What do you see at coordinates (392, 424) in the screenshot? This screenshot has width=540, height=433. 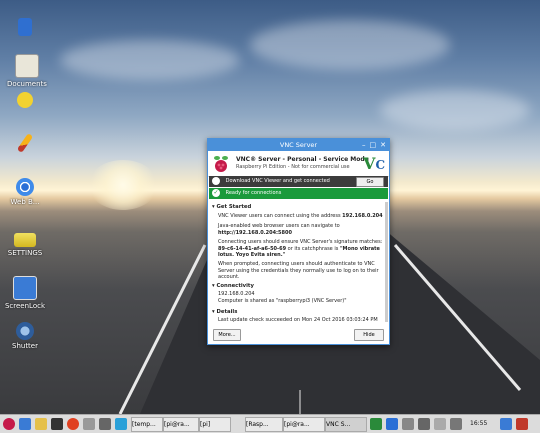 I see `bluetooth-icon` at bounding box center [392, 424].